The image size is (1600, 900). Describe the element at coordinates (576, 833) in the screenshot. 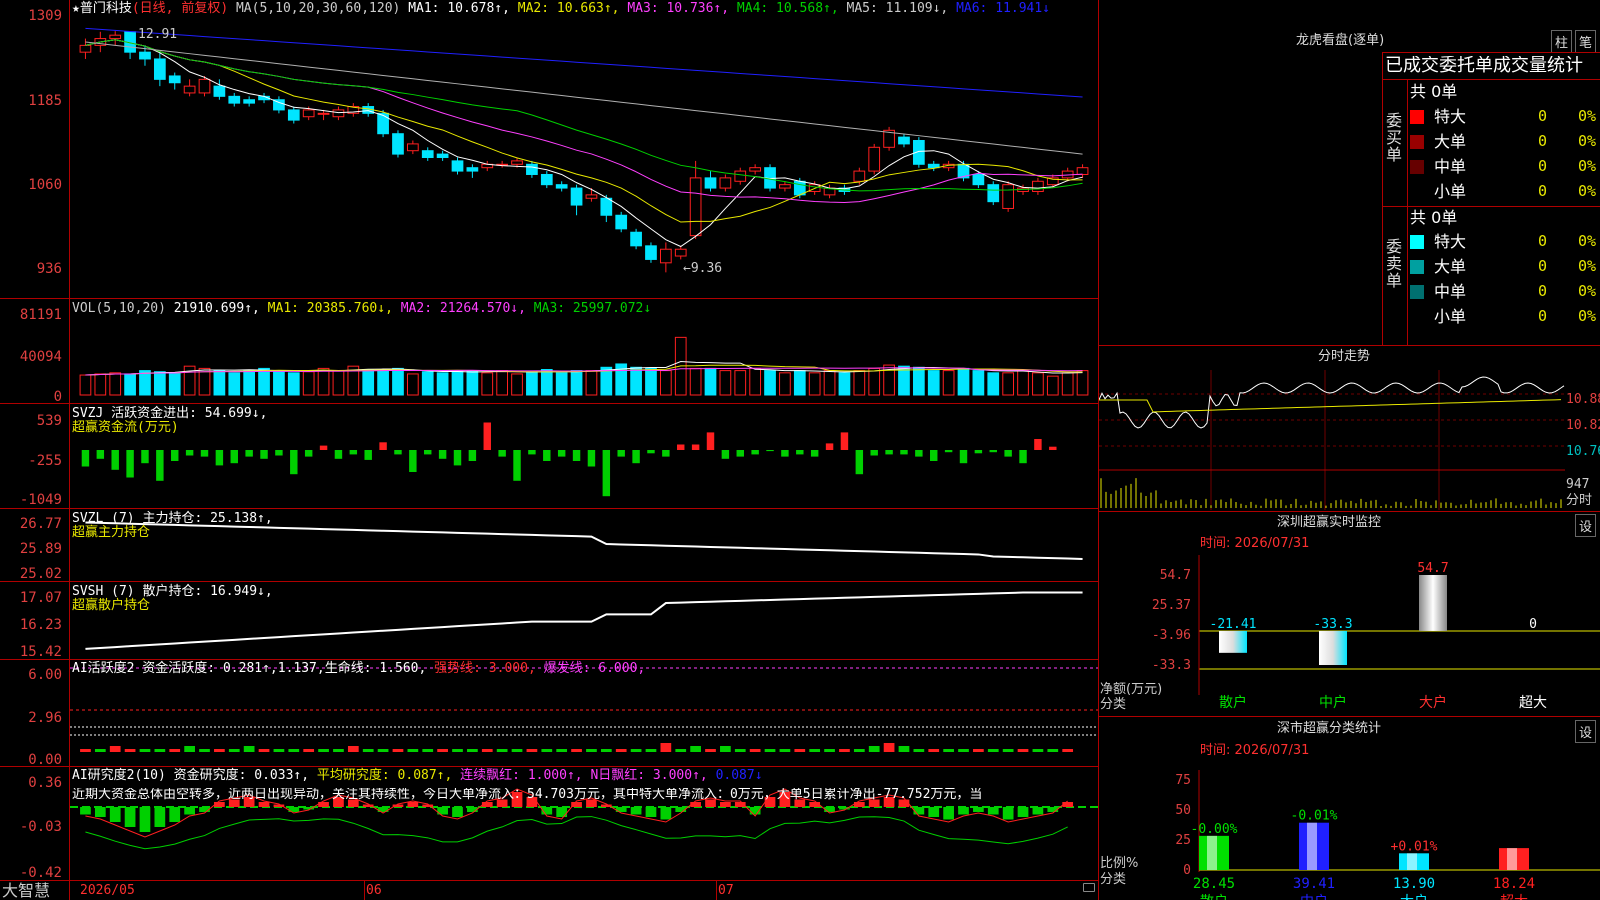

I see `research-green-line` at that location.